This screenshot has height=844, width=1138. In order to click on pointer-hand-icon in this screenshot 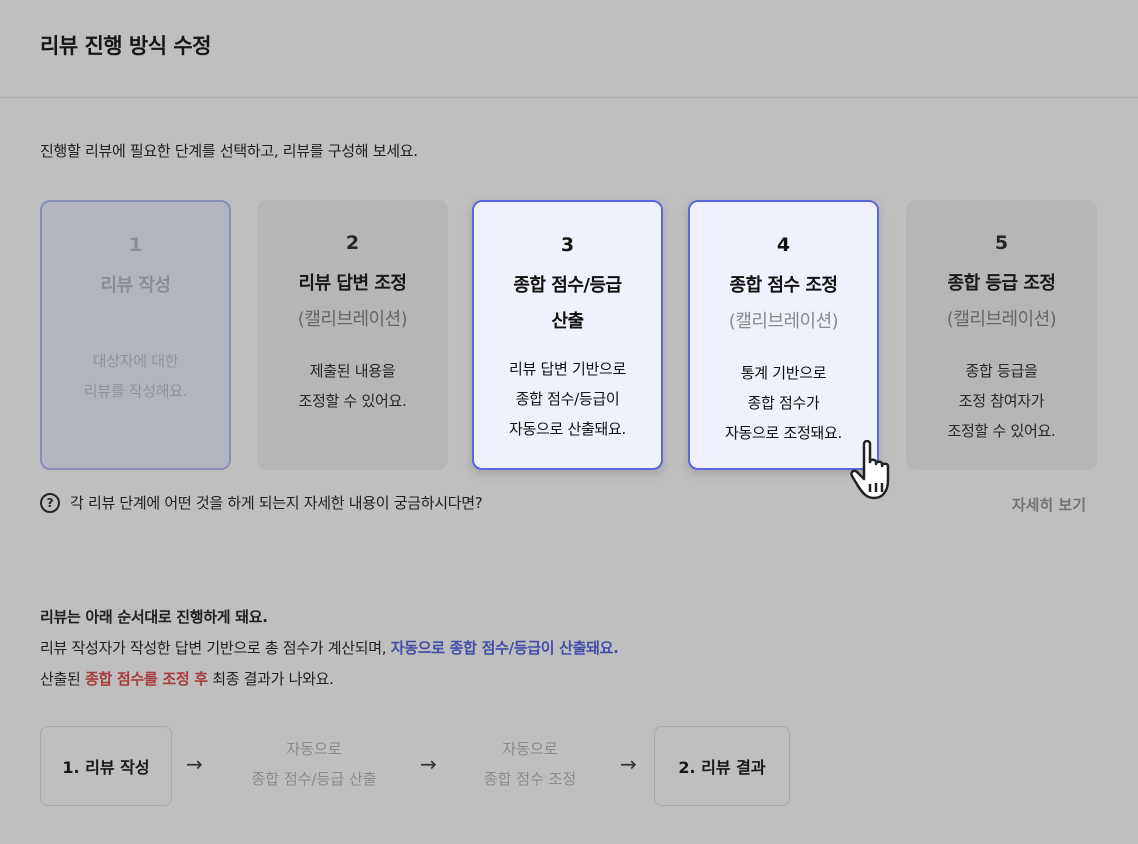, I will do `click(881, 474)`.